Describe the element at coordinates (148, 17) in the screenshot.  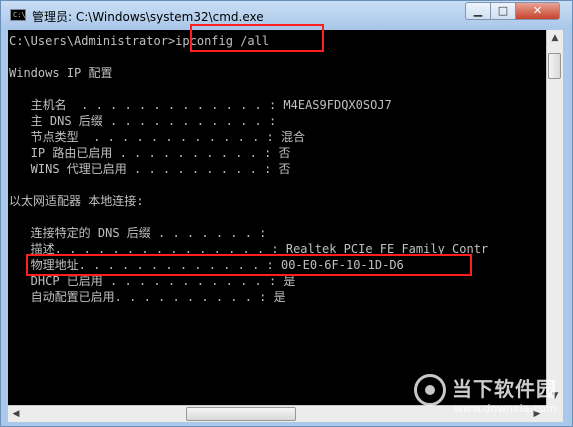
I see `window-title: 管理员: C:\Windows\system32\cmd.exe` at that location.